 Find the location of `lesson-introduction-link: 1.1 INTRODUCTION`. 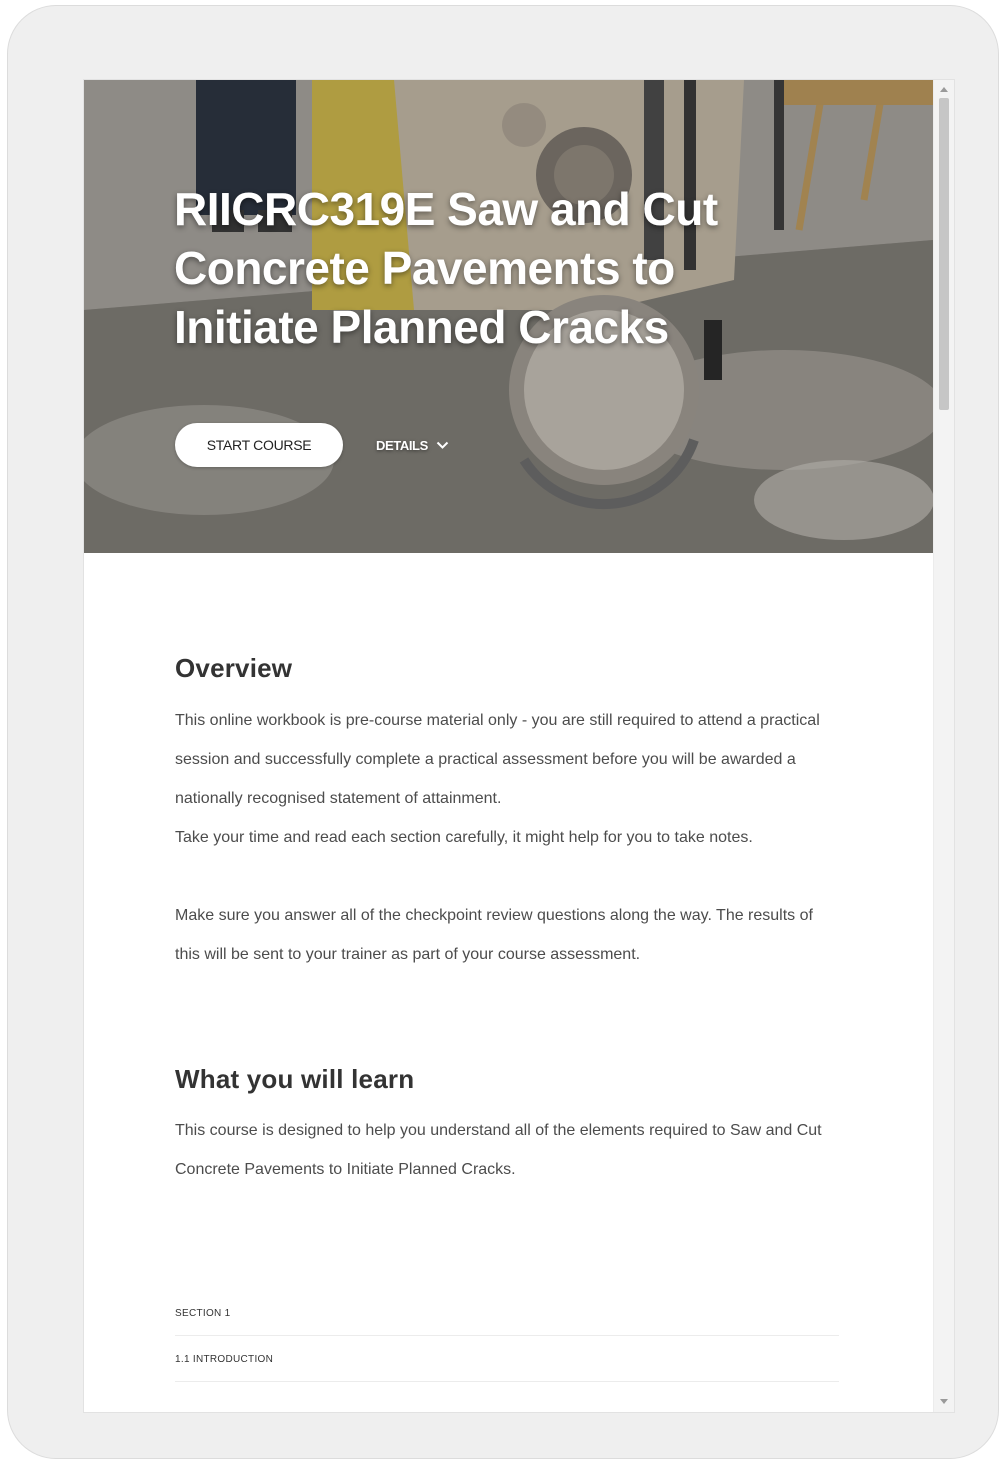

lesson-introduction-link: 1.1 INTRODUCTION is located at coordinates (507, 1359).